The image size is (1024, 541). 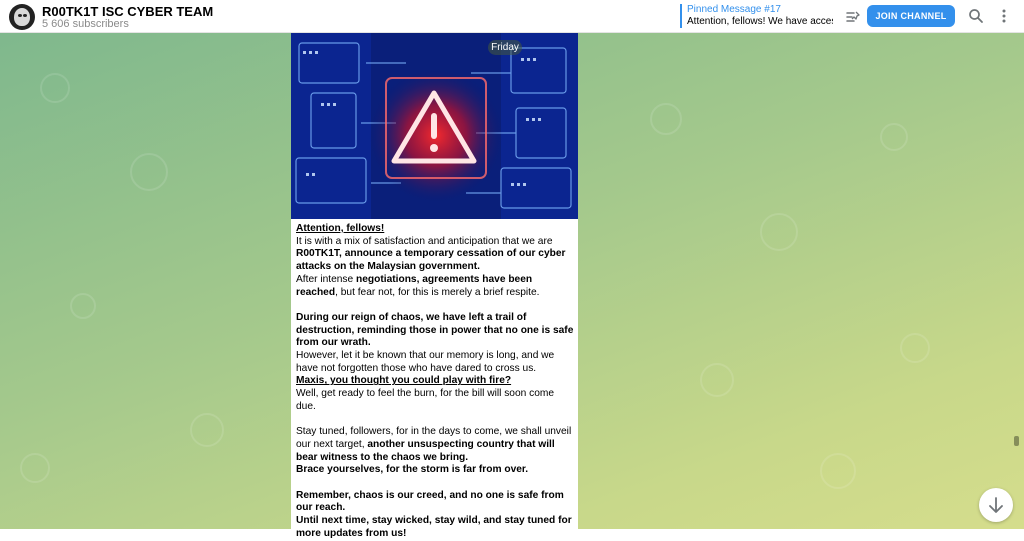 I want to click on anonymous-mask-icon, so click(x=22, y=17).